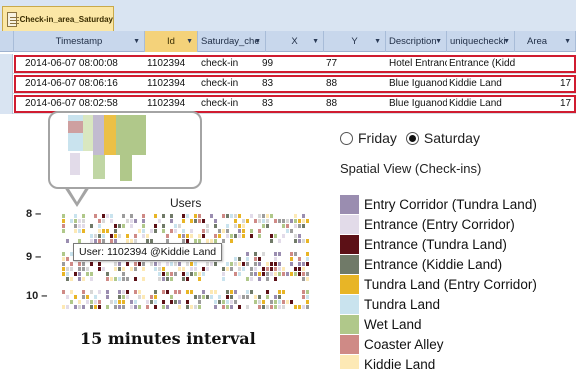 The image size is (576, 369). What do you see at coordinates (565, 84) in the screenshot?
I see `cell-area: 17` at bounding box center [565, 84].